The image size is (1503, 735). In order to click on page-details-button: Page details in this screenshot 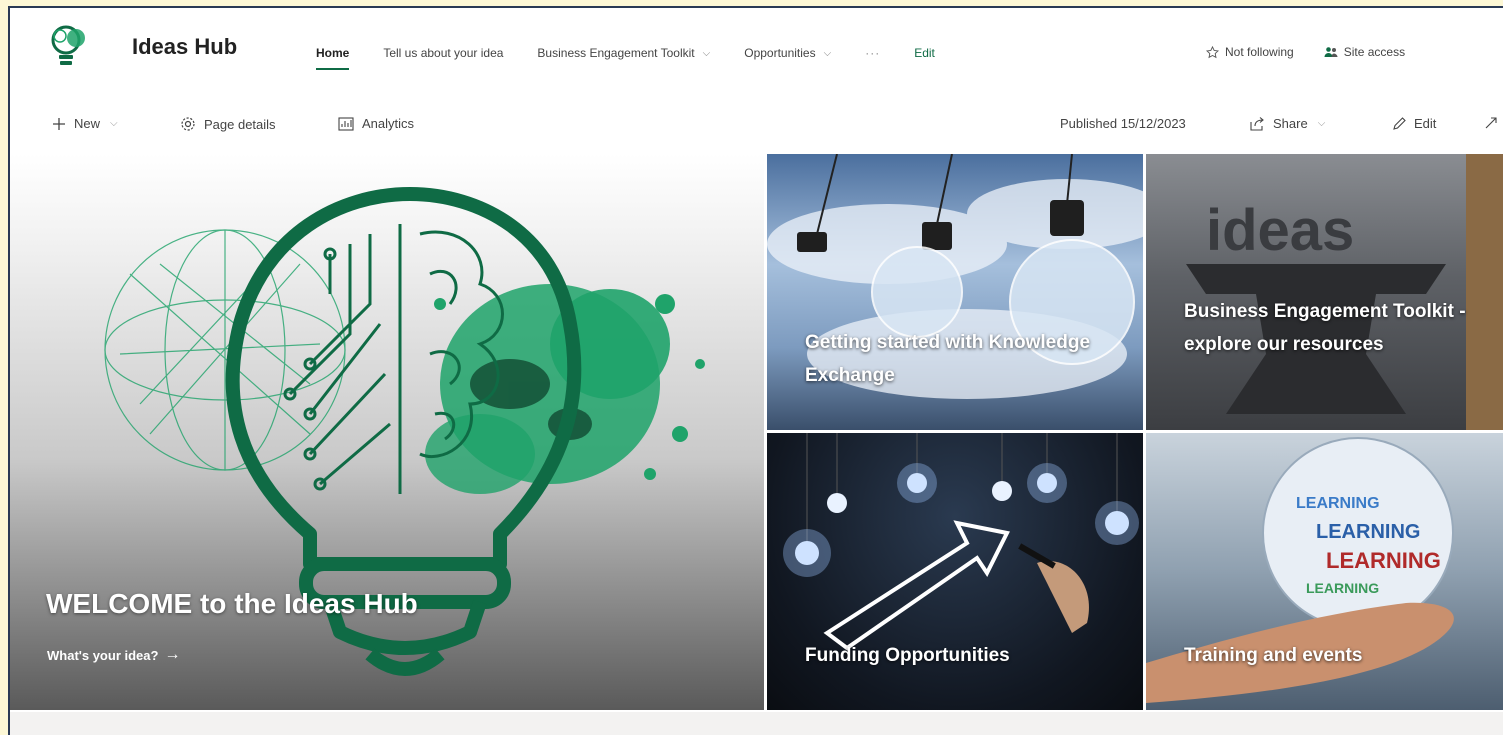, I will do `click(228, 124)`.